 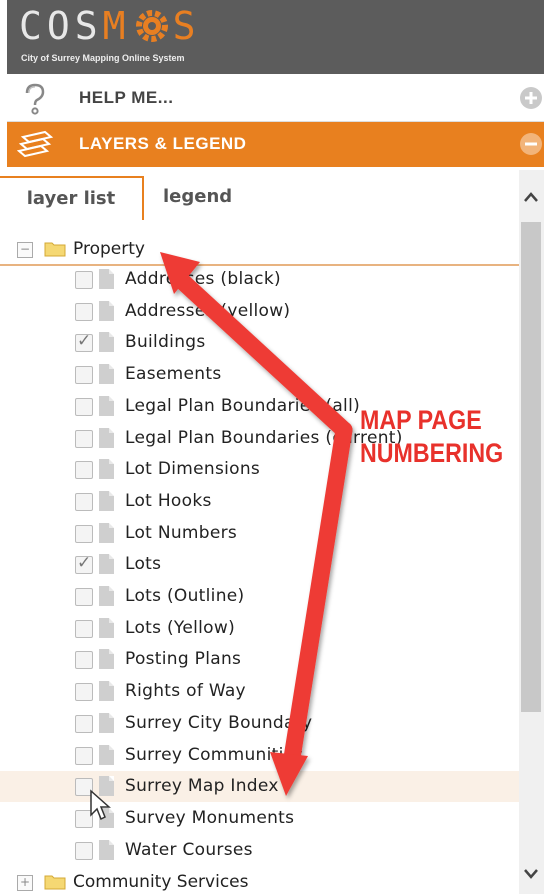 What do you see at coordinates (432, 453) in the screenshot?
I see `annotation-line: NUMBERING` at bounding box center [432, 453].